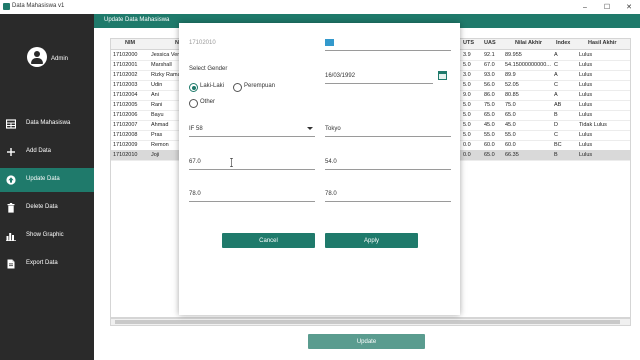 The height and width of the screenshot is (360, 640). What do you see at coordinates (268, 240) in the screenshot?
I see `cancel-button: Cancel` at bounding box center [268, 240].